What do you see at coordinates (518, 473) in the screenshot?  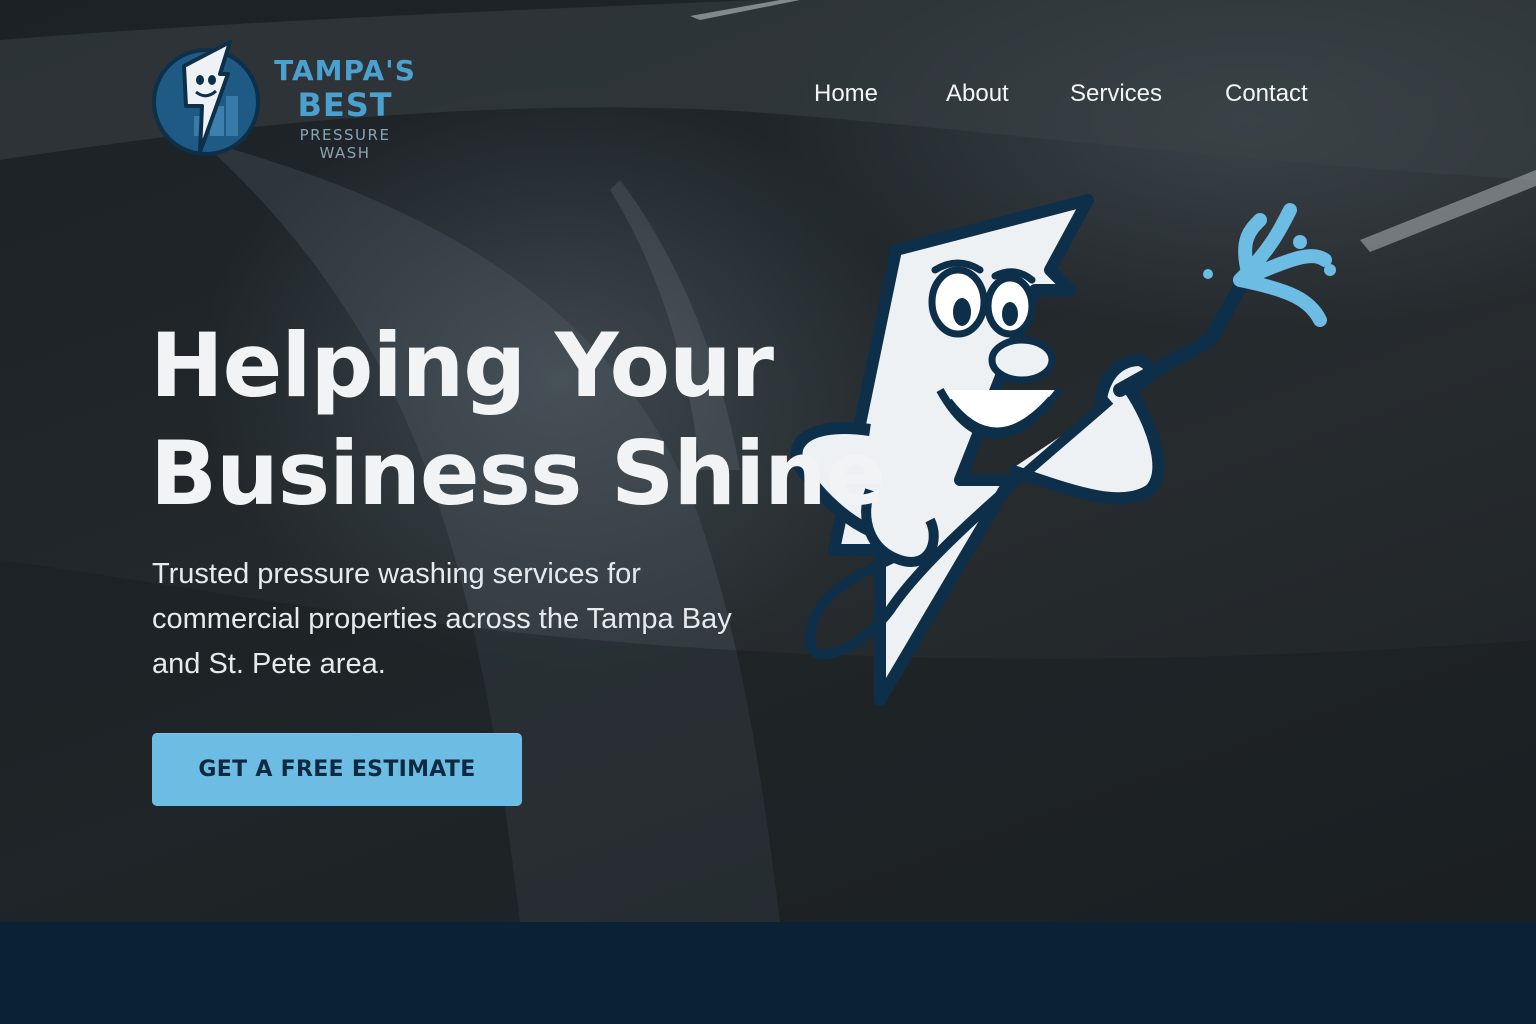 I see `headline-line-2: Business Shine` at bounding box center [518, 473].